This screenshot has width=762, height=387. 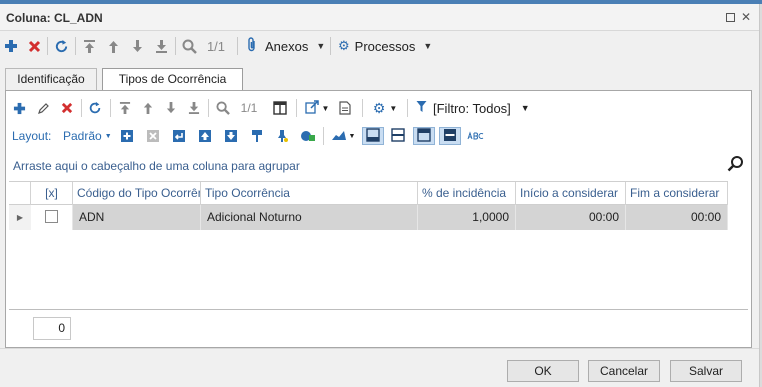 What do you see at coordinates (311, 108) in the screenshot?
I see `export-icon` at bounding box center [311, 108].